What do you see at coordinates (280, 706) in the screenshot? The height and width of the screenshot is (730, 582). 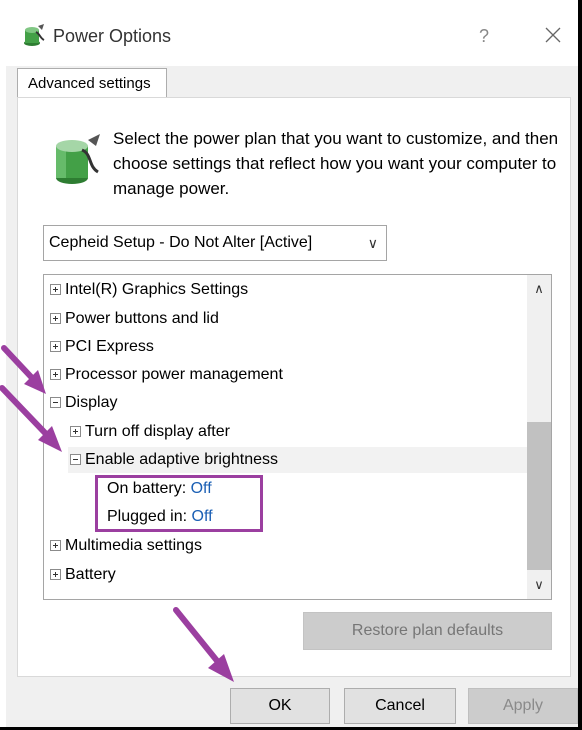 I see `ok-button: OK` at bounding box center [280, 706].